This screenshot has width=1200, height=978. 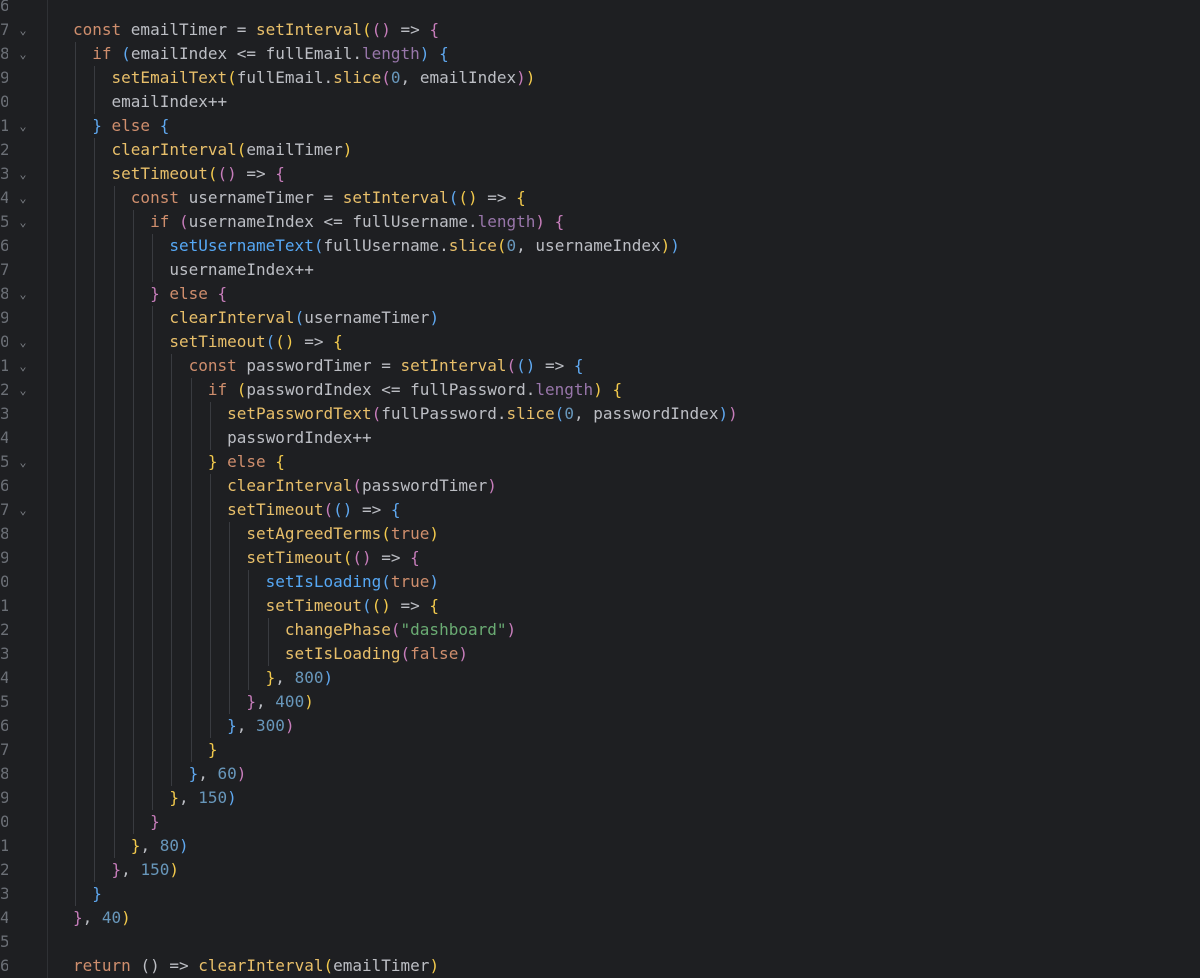 I want to click on code-text: }, 300), so click(x=183, y=726).